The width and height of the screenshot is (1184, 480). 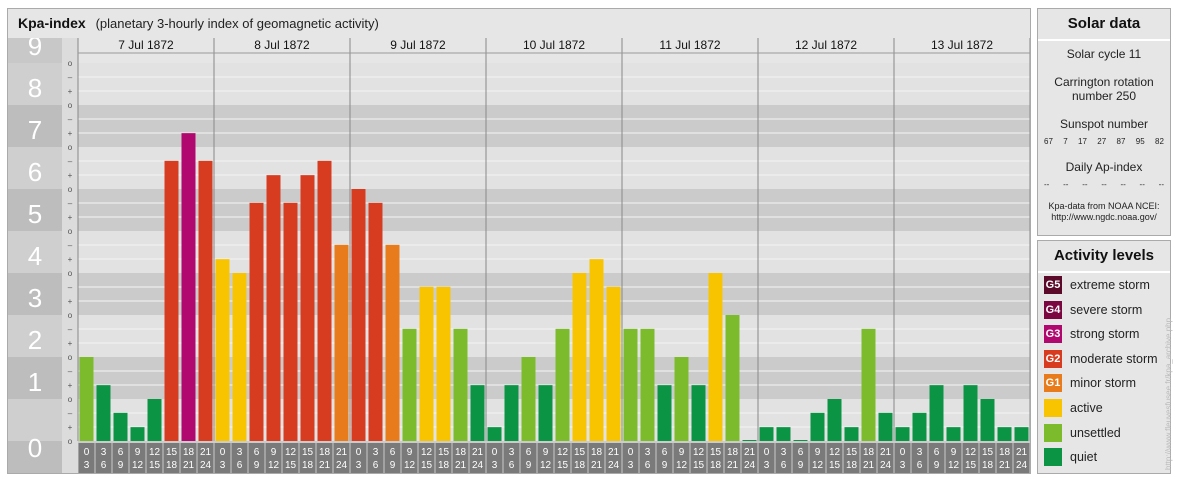 I want to click on activity-level-swatch: G4, so click(x=1053, y=309).